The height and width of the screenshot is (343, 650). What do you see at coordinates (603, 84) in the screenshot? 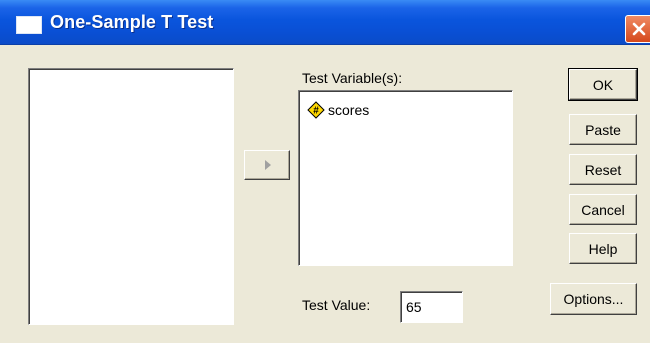
I see `ok-button: OK` at bounding box center [603, 84].